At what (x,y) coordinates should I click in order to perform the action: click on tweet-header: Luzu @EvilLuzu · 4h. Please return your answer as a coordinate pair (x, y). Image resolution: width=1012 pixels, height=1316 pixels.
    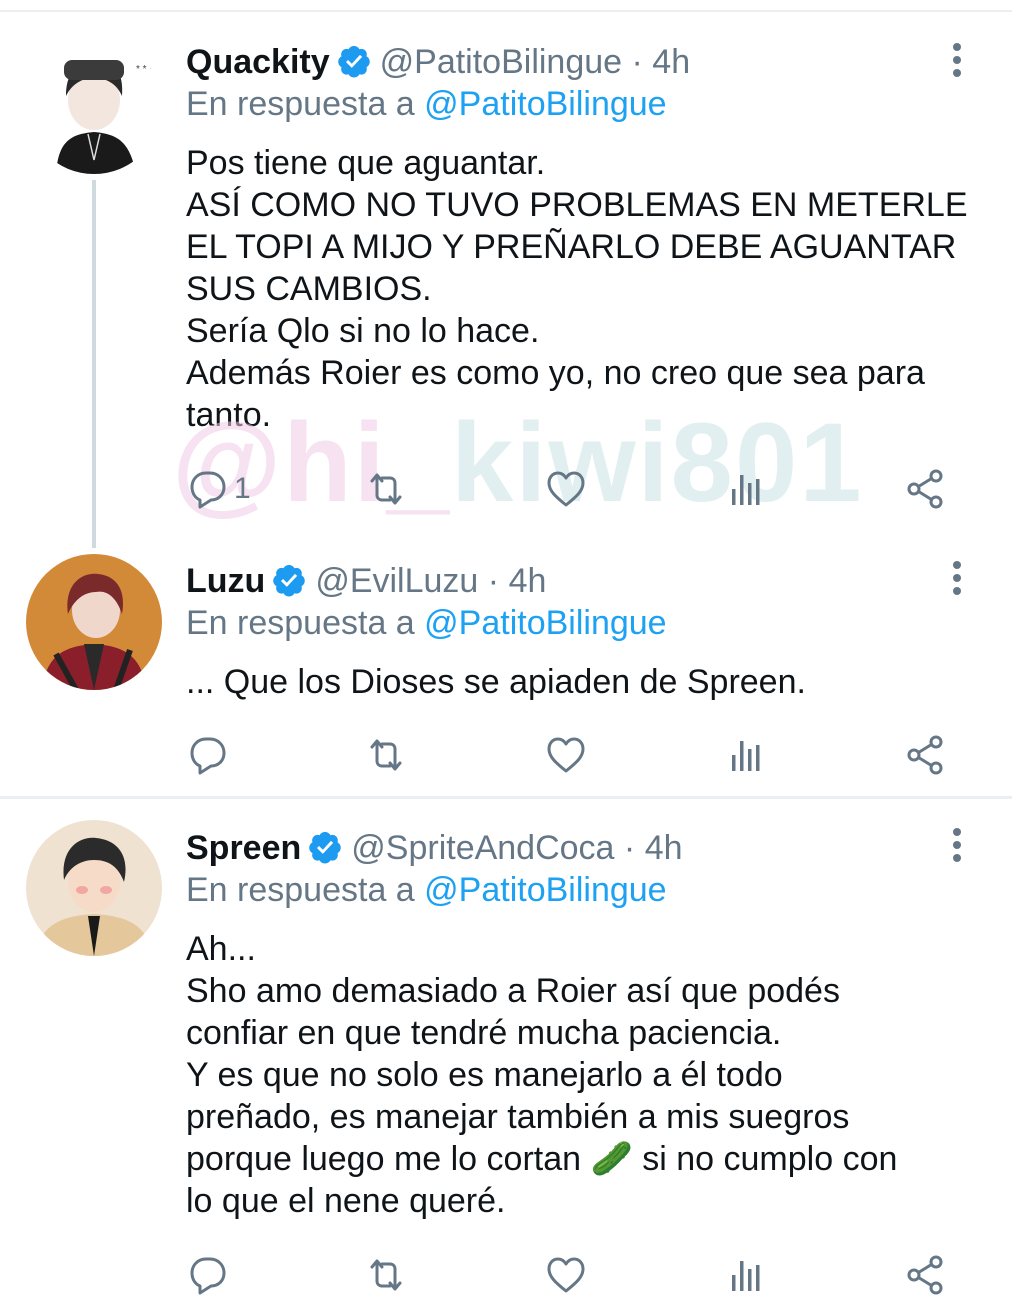
    Looking at the image, I should click on (366, 581).